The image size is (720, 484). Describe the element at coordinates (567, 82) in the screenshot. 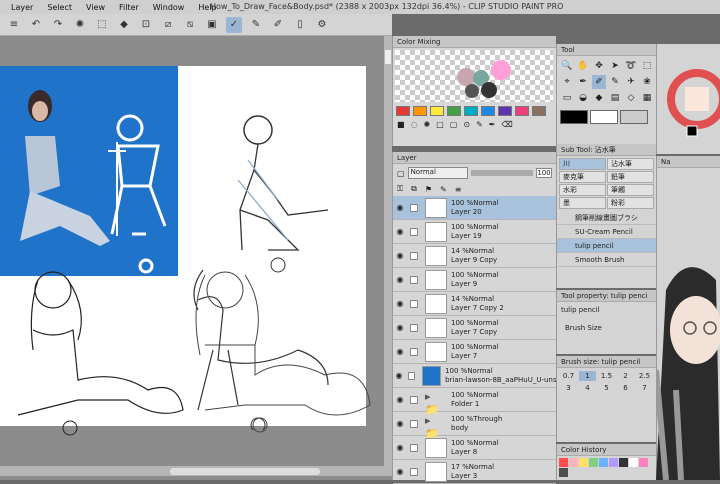

I see `eyedropper-icon: ⌖` at that location.